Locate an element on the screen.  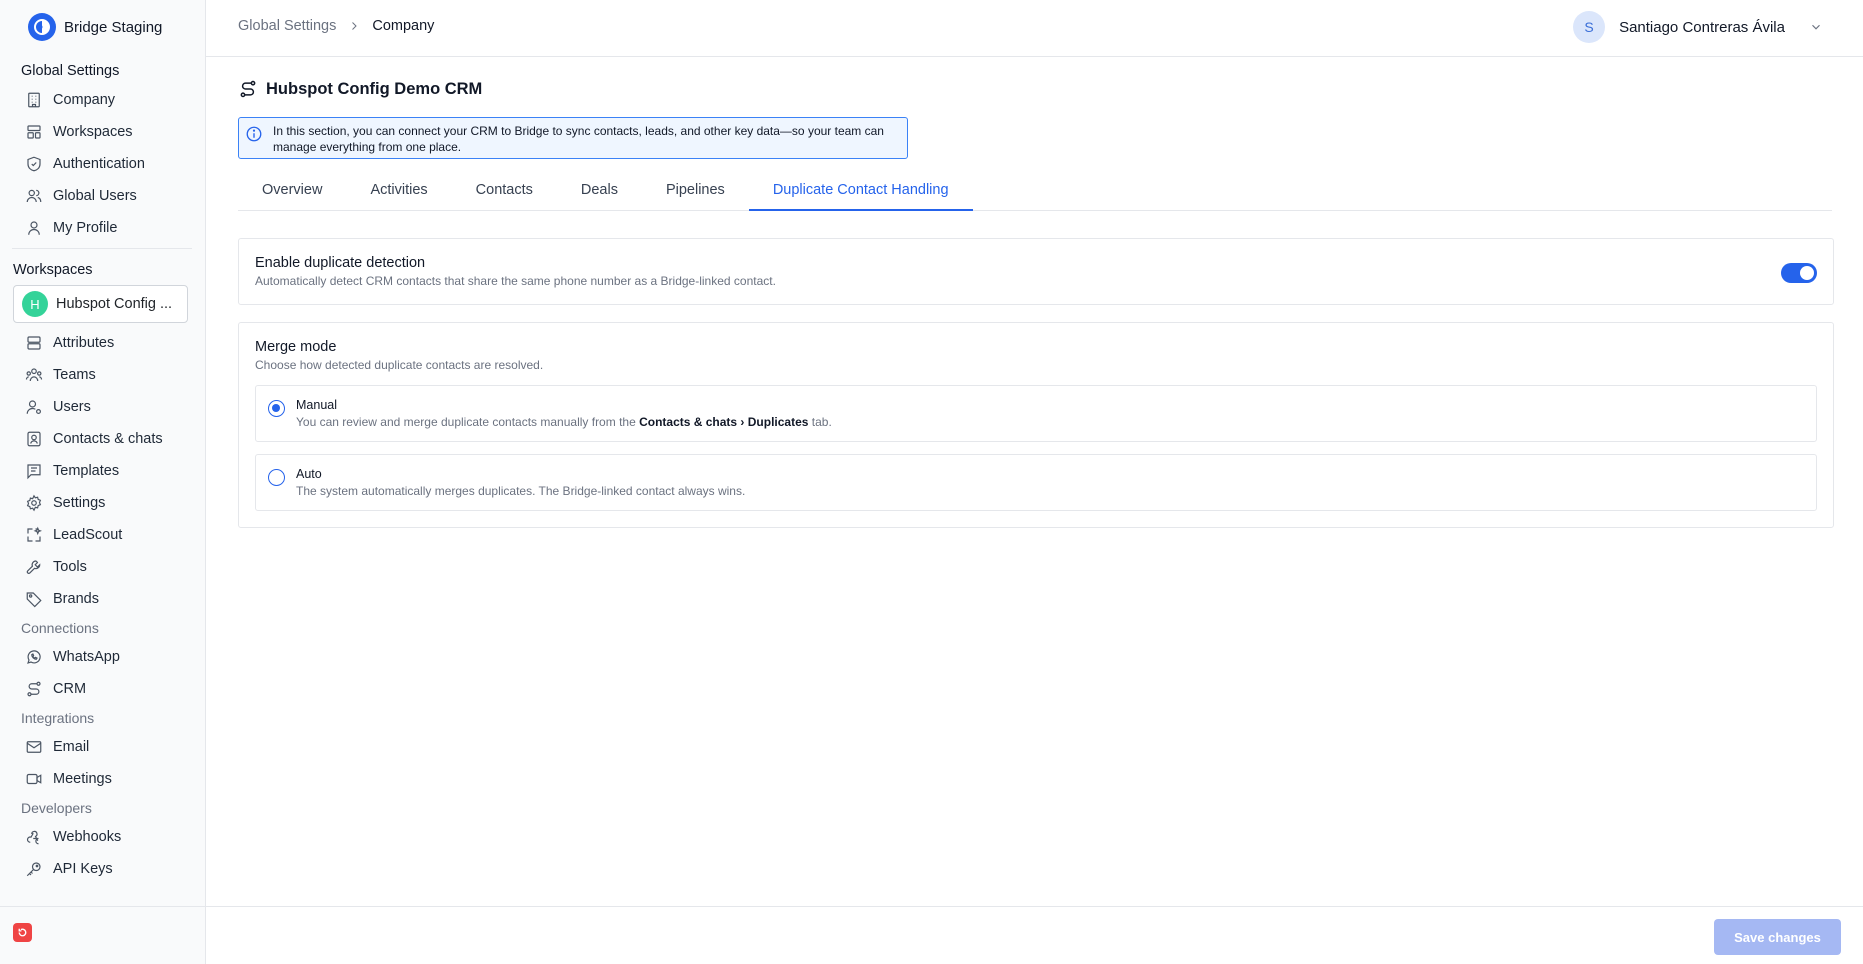
breadcrumb: Global Settings Company is located at coordinates (336, 26).